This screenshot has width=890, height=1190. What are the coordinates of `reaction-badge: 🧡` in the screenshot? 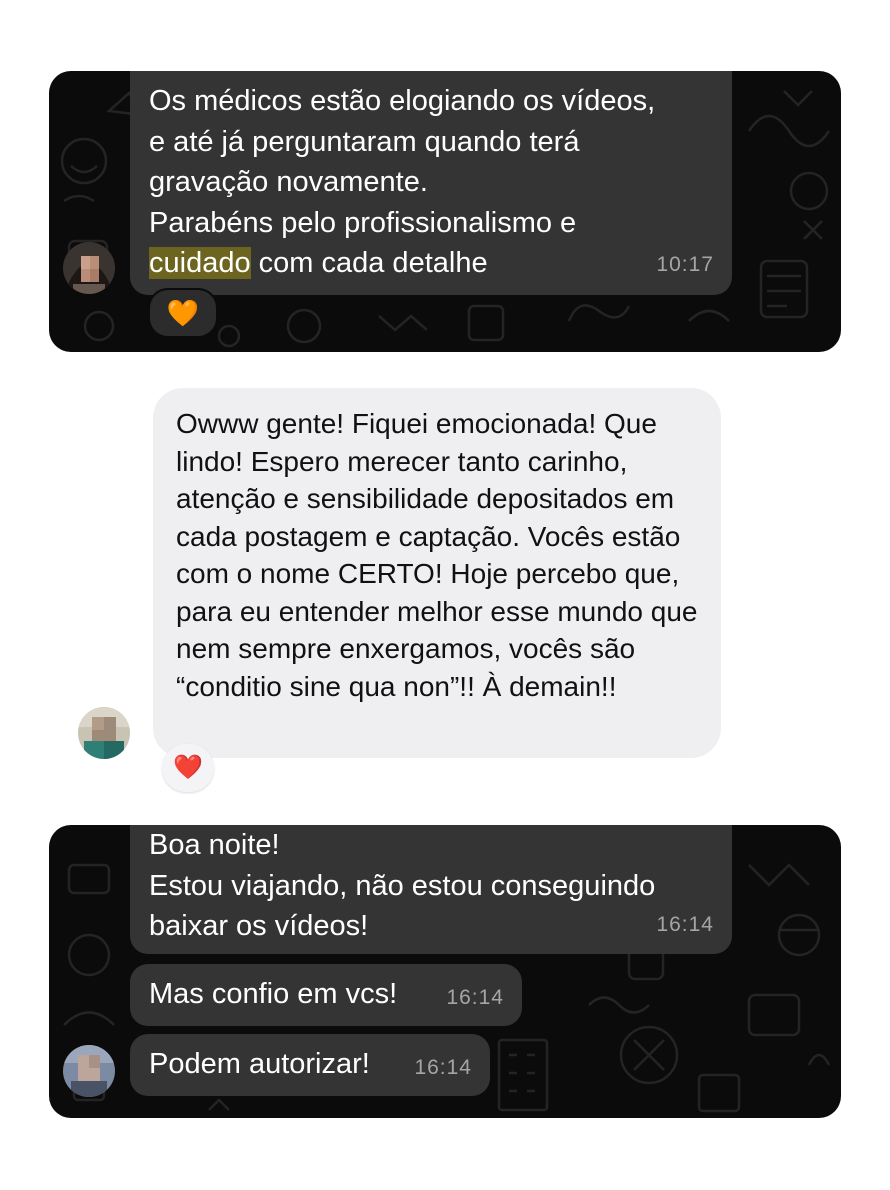 It's located at (183, 313).